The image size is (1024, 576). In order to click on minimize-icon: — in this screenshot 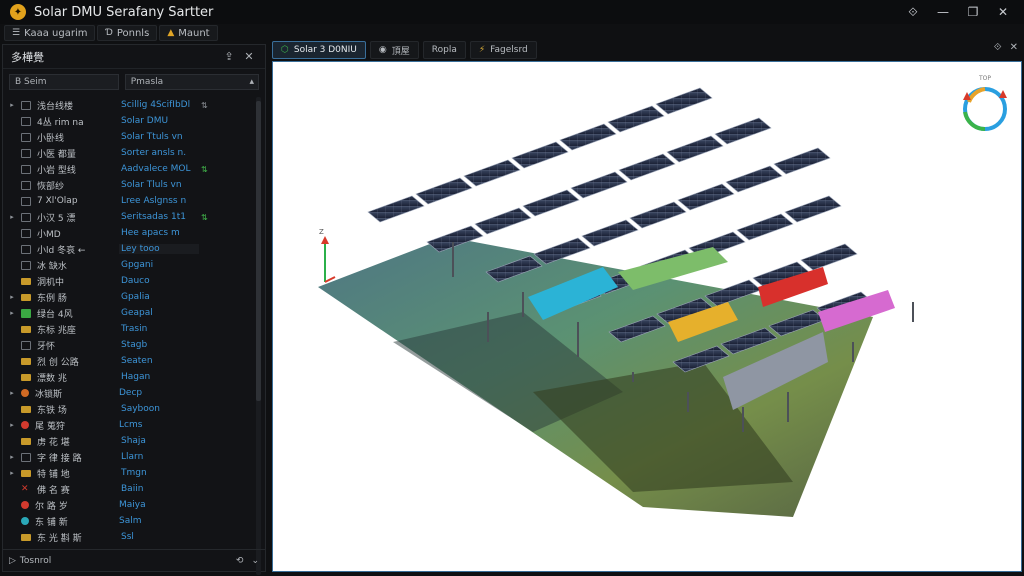, I will do `click(943, 12)`.